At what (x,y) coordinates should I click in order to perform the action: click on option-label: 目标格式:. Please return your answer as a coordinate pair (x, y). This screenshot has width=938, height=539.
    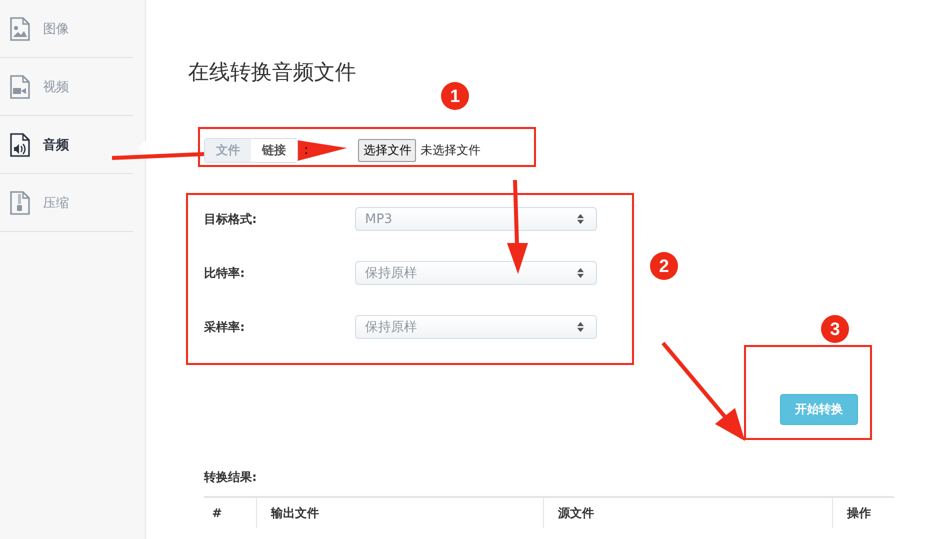
    Looking at the image, I should click on (231, 219).